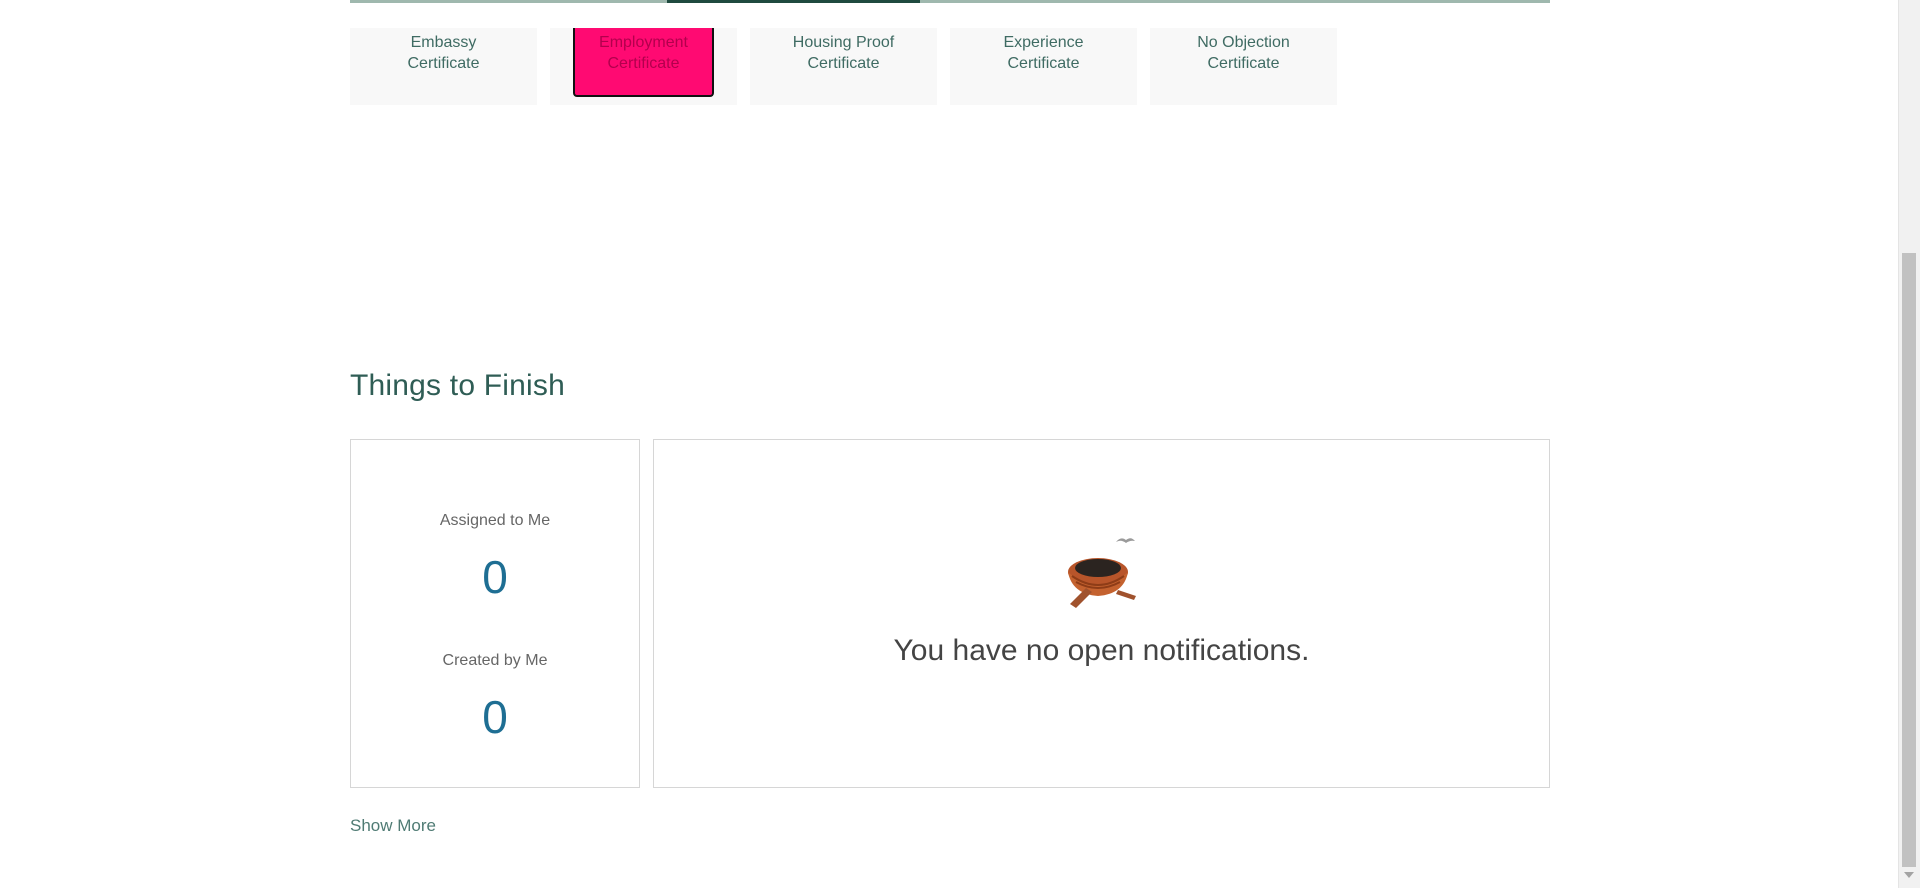  I want to click on tile-label: Embassy Certificate, so click(443, 53).